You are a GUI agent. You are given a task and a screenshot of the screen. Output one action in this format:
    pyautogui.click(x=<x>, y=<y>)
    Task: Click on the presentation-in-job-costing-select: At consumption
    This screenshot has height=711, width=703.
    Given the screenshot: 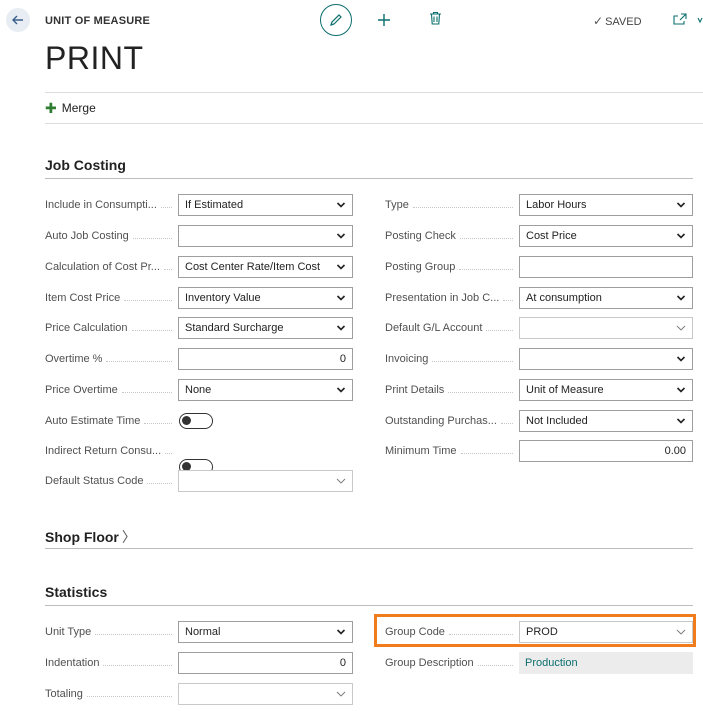 What is the action you would take?
    pyautogui.click(x=606, y=298)
    